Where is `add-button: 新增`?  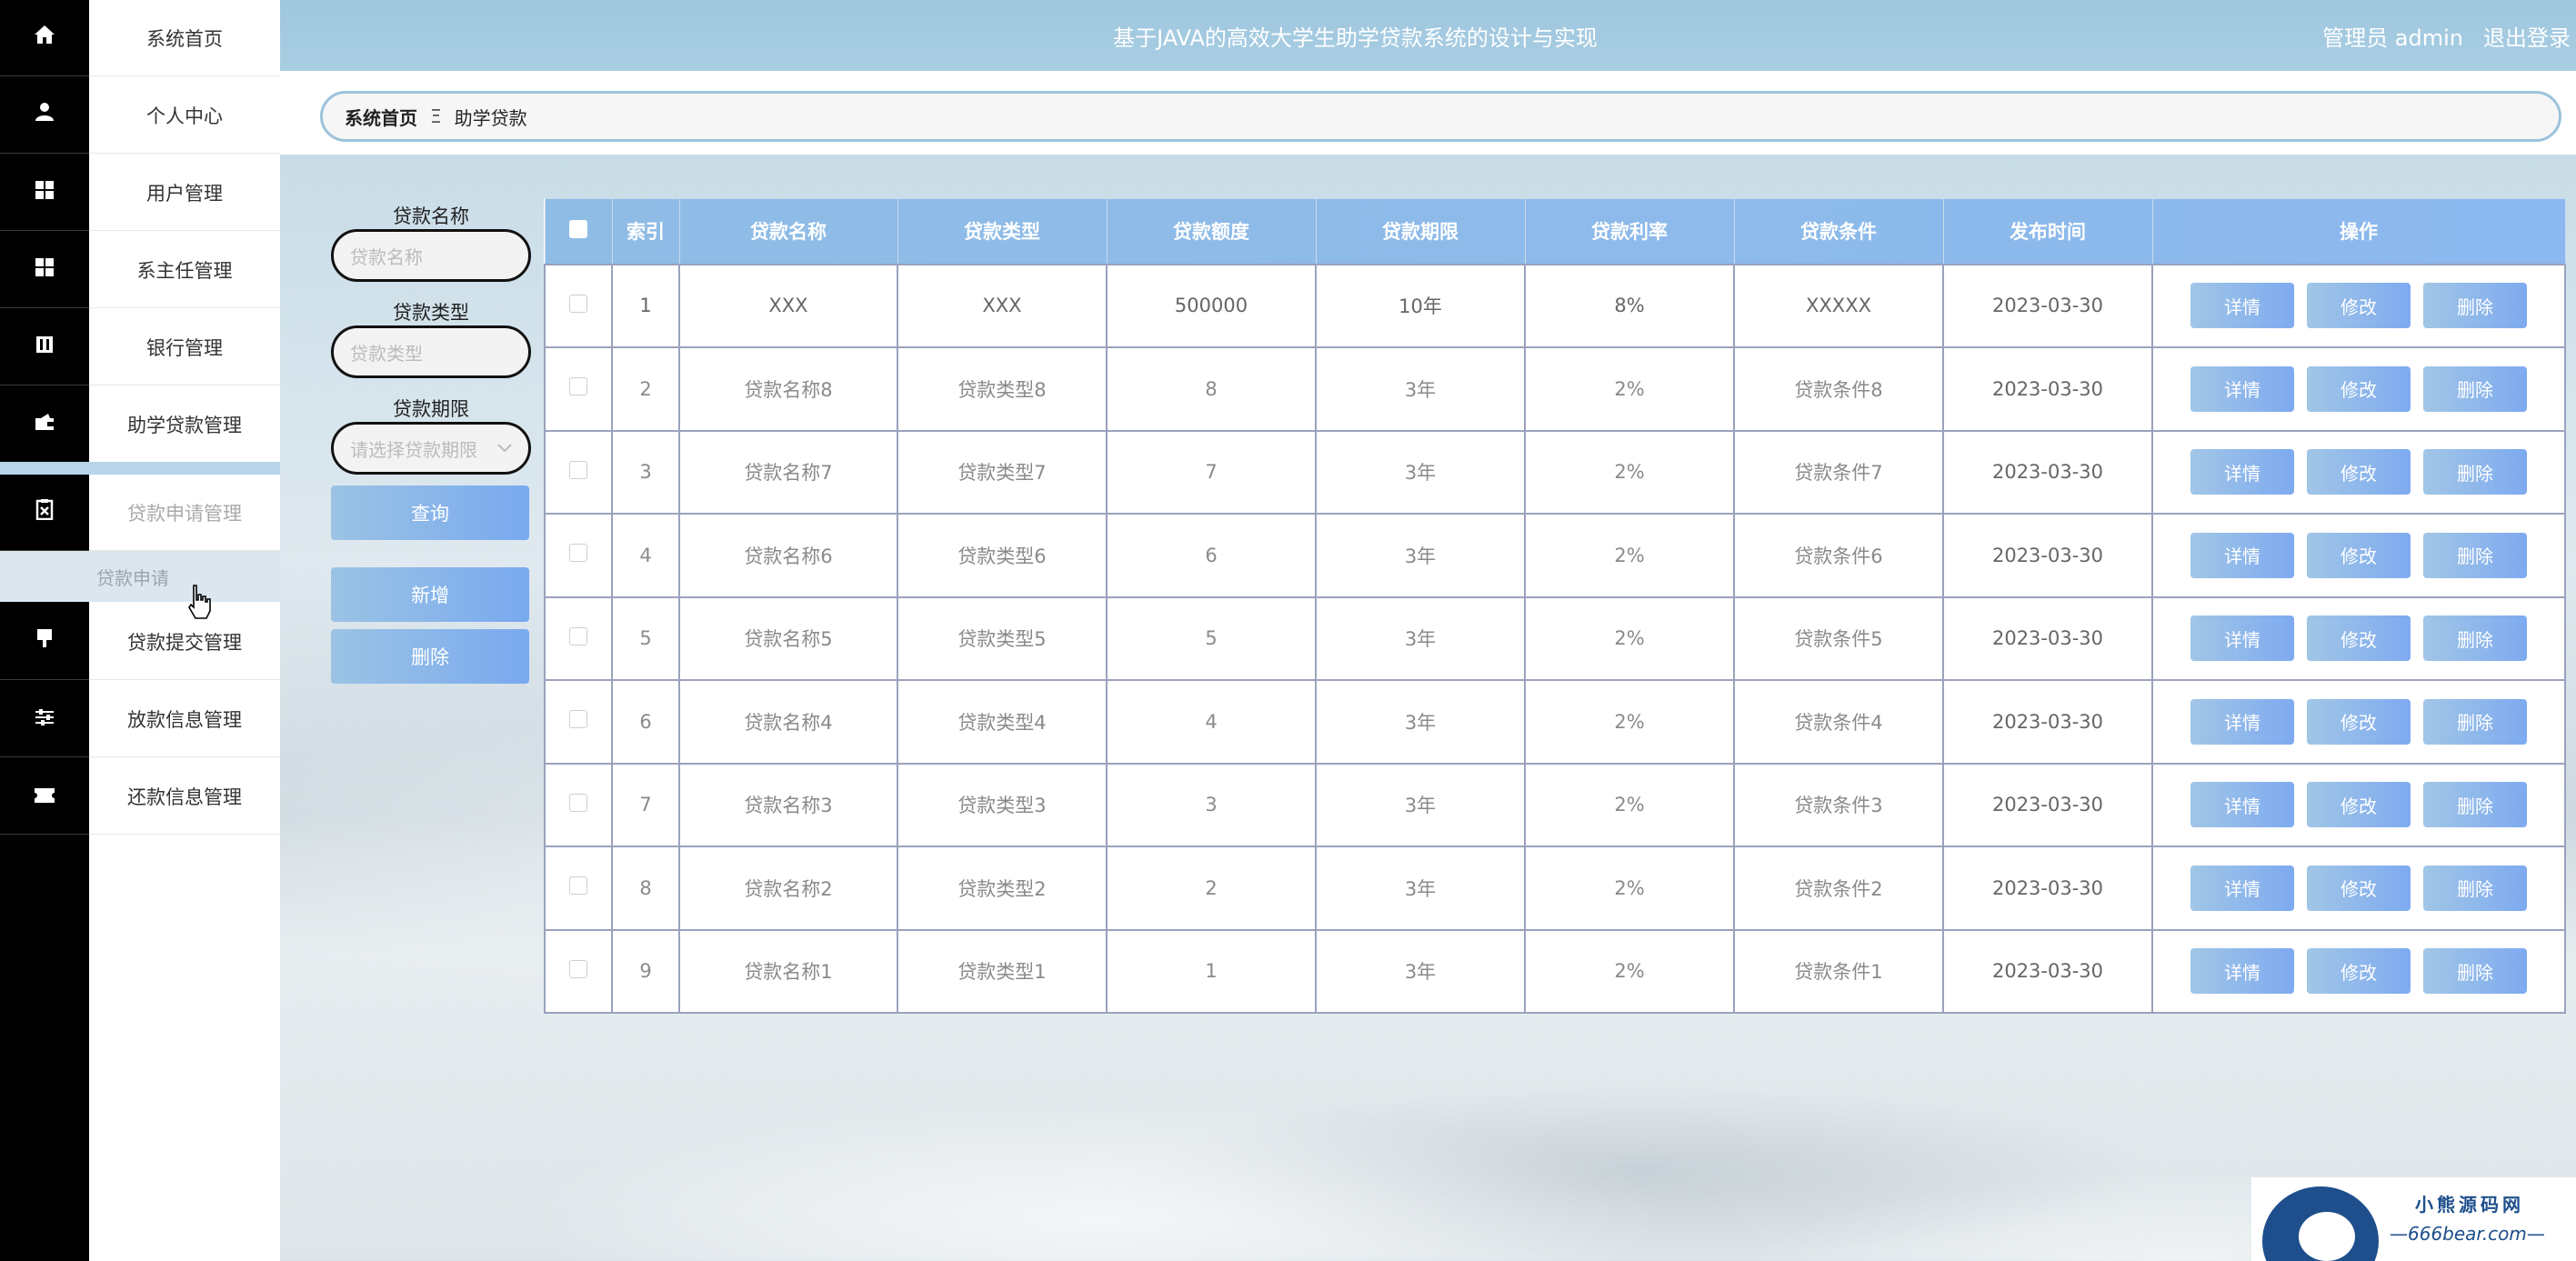
add-button: 新增 is located at coordinates (430, 594).